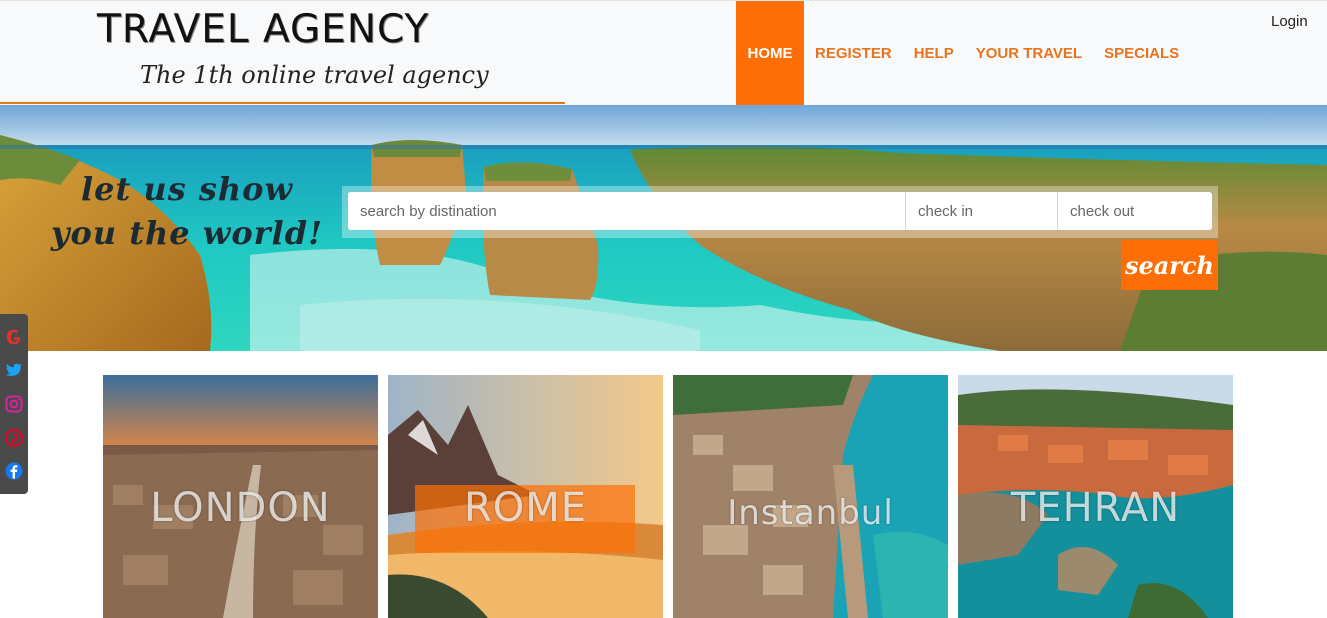 The height and width of the screenshot is (618, 1327). I want to click on main-nav: HOME REGISTER HELP YOUR TRAVEL SPECIALS, so click(963, 53).